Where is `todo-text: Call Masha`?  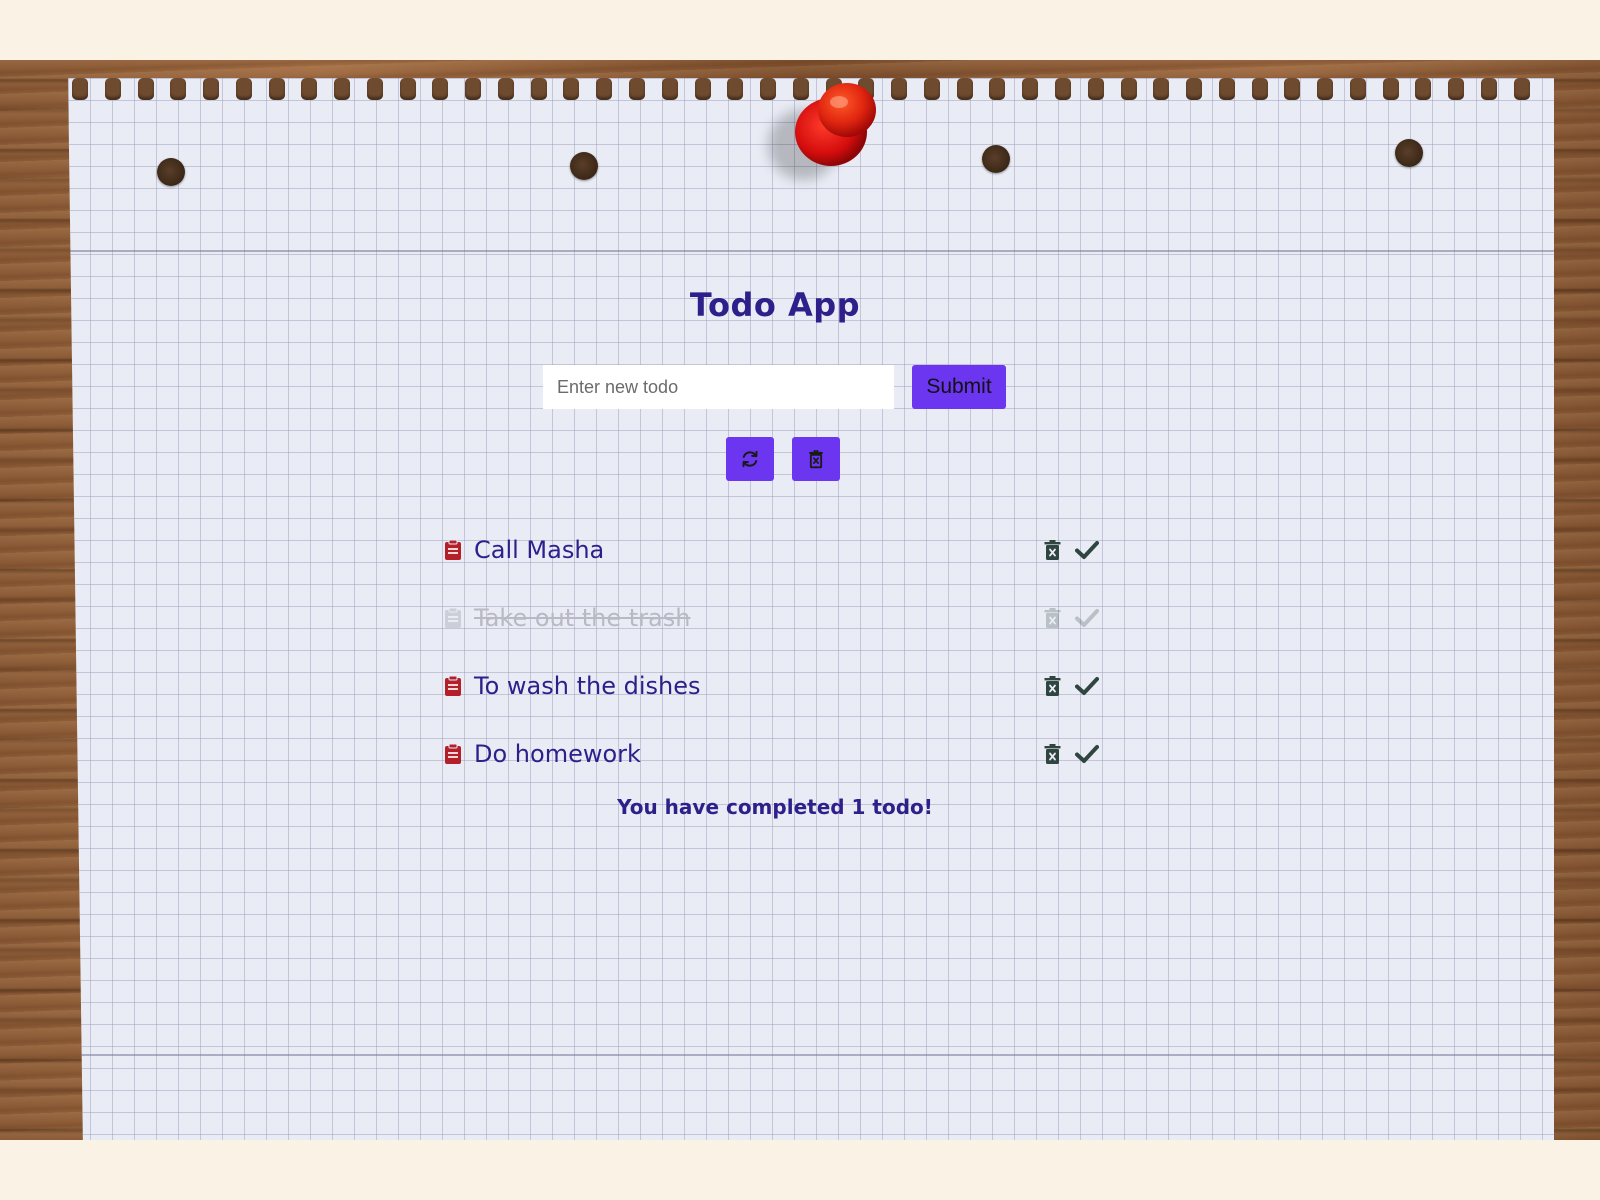
todo-text: Call Masha is located at coordinates (539, 550).